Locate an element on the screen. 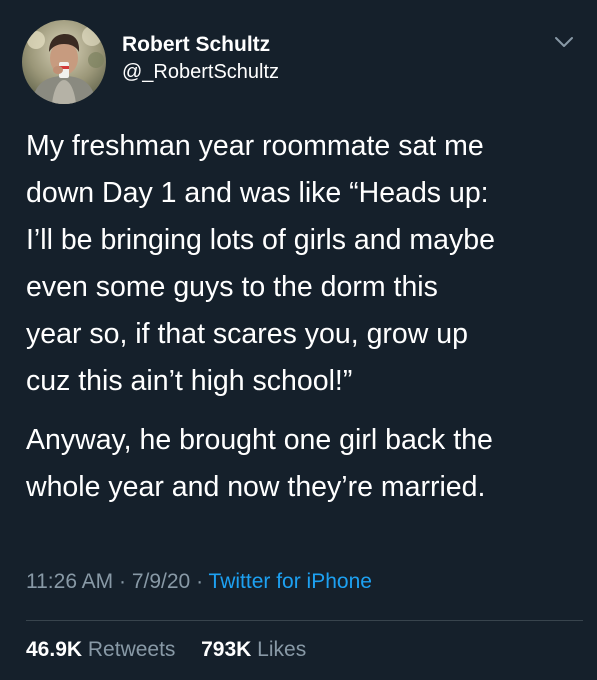 Image resolution: width=597 pixels, height=680 pixels. tweet-meta: 11:26 AM · 7/9/20 · Twitter for iPhone is located at coordinates (199, 582).